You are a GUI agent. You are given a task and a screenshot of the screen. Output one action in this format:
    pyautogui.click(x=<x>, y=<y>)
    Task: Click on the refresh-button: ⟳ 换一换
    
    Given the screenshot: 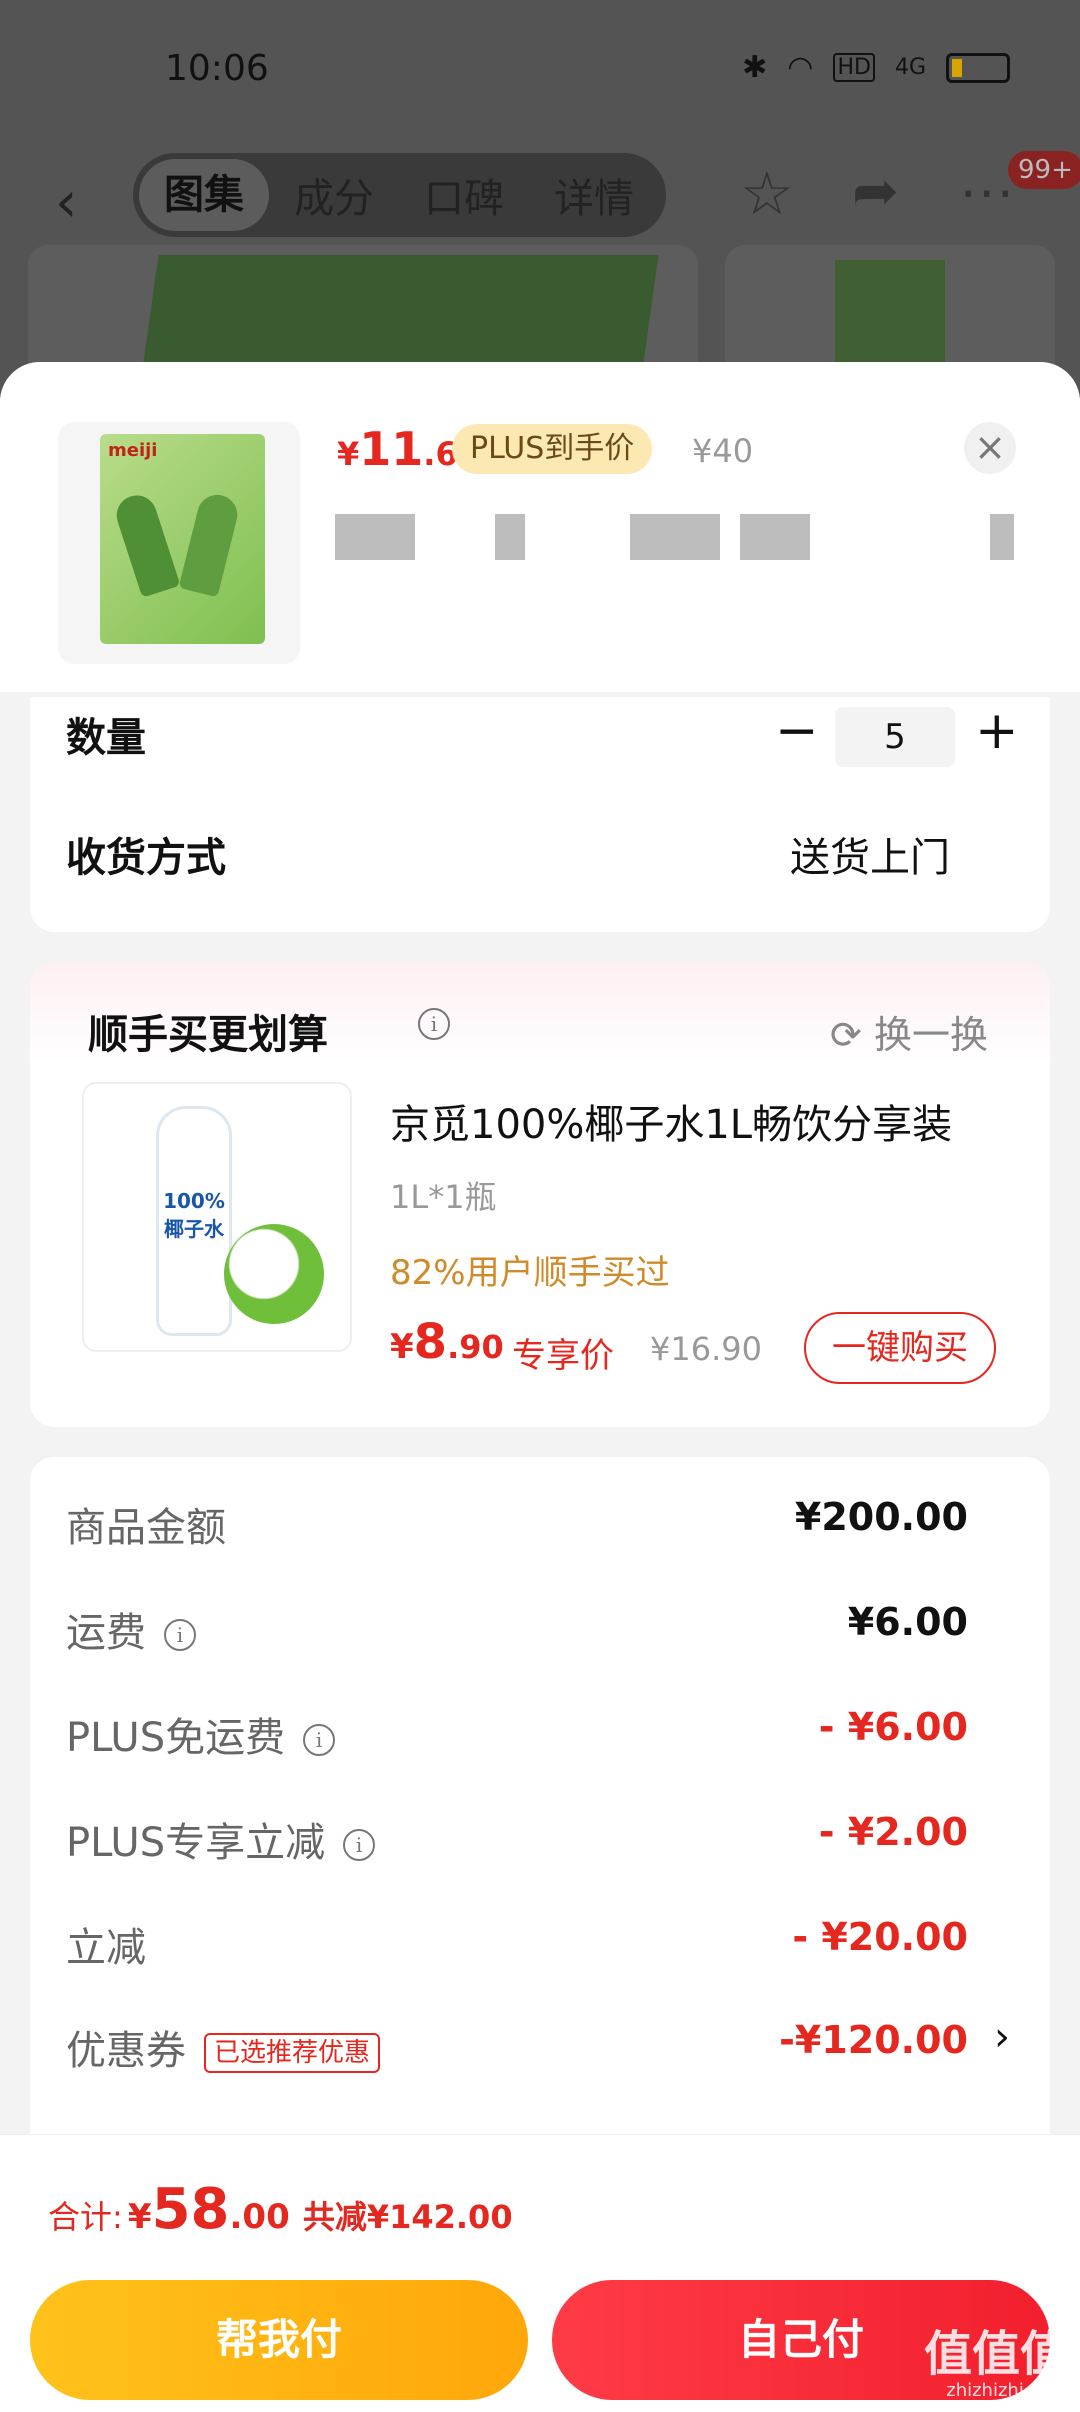 What is the action you would take?
    pyautogui.click(x=909, y=1031)
    